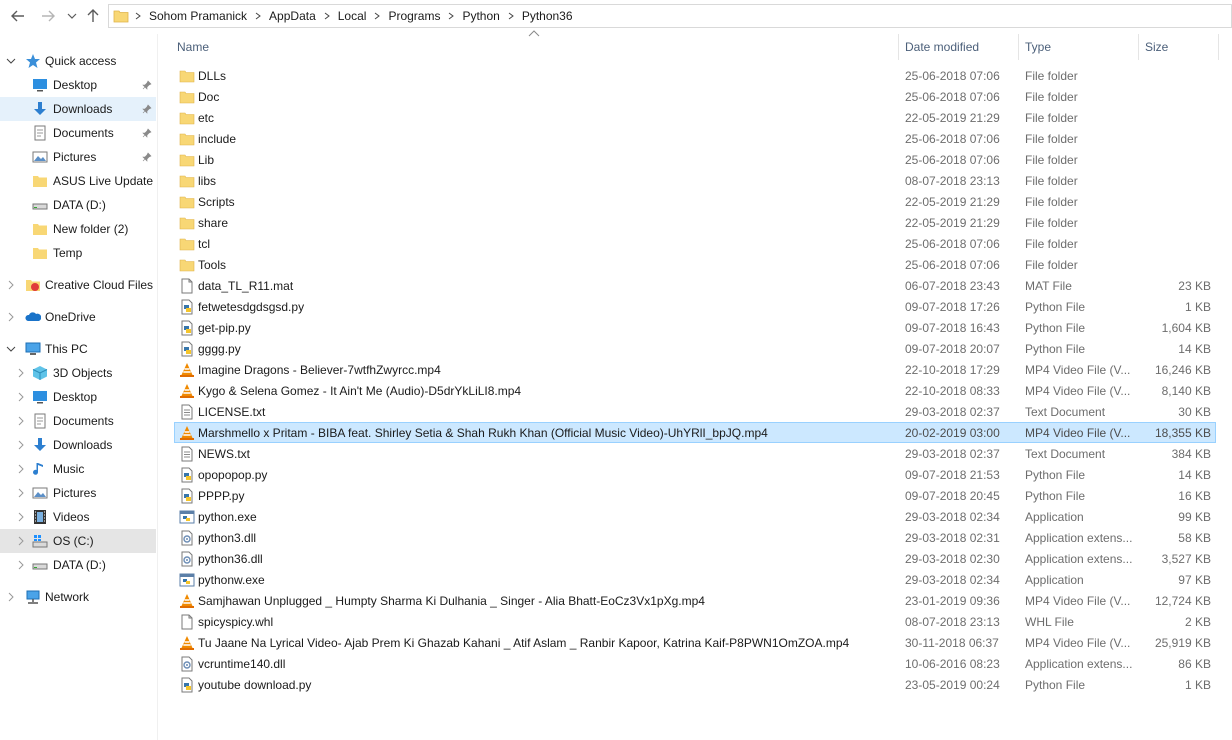  I want to click on file-type: WHL File, so click(1049, 622).